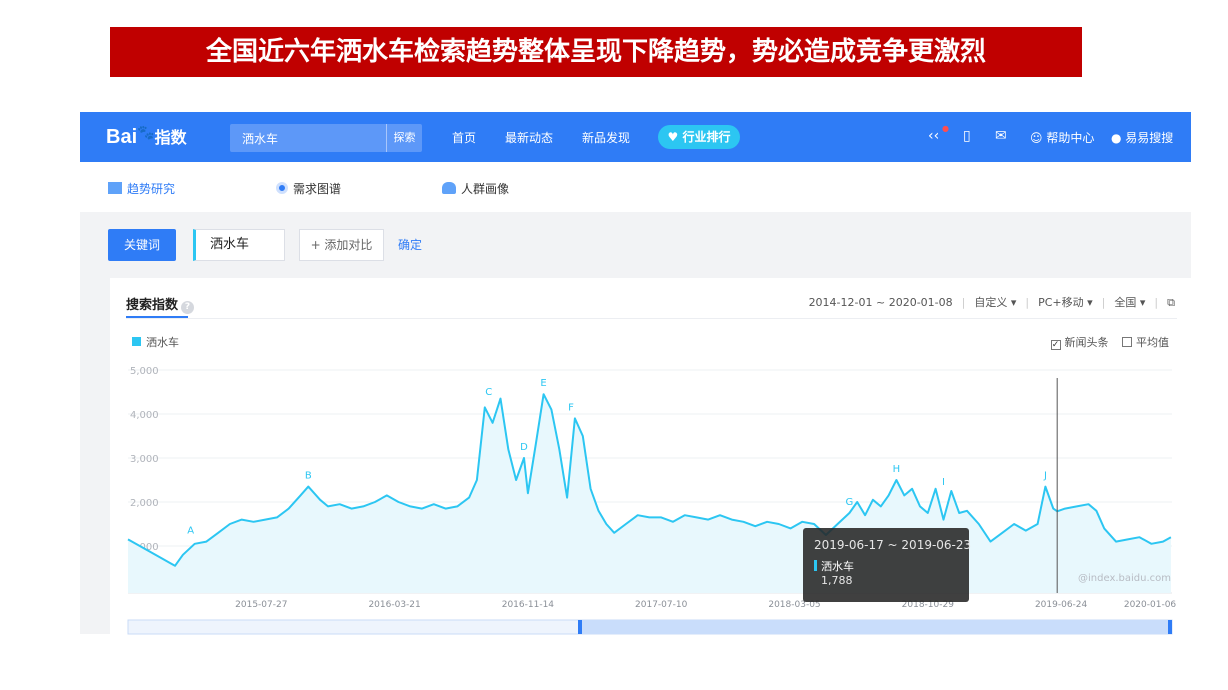 Image resolution: width=1228 pixels, height=690 pixels. Describe the element at coordinates (261, 605) in the screenshot. I see `x-tick-label: 2015-07-27` at that location.